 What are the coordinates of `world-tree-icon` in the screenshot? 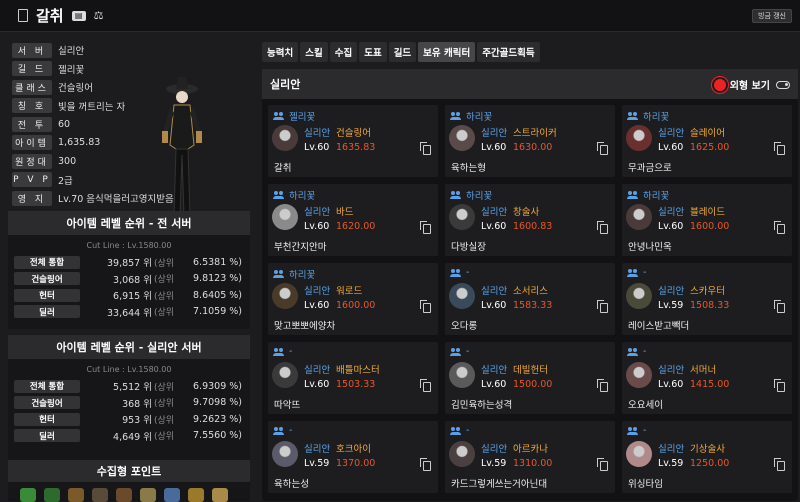 It's located at (196, 495).